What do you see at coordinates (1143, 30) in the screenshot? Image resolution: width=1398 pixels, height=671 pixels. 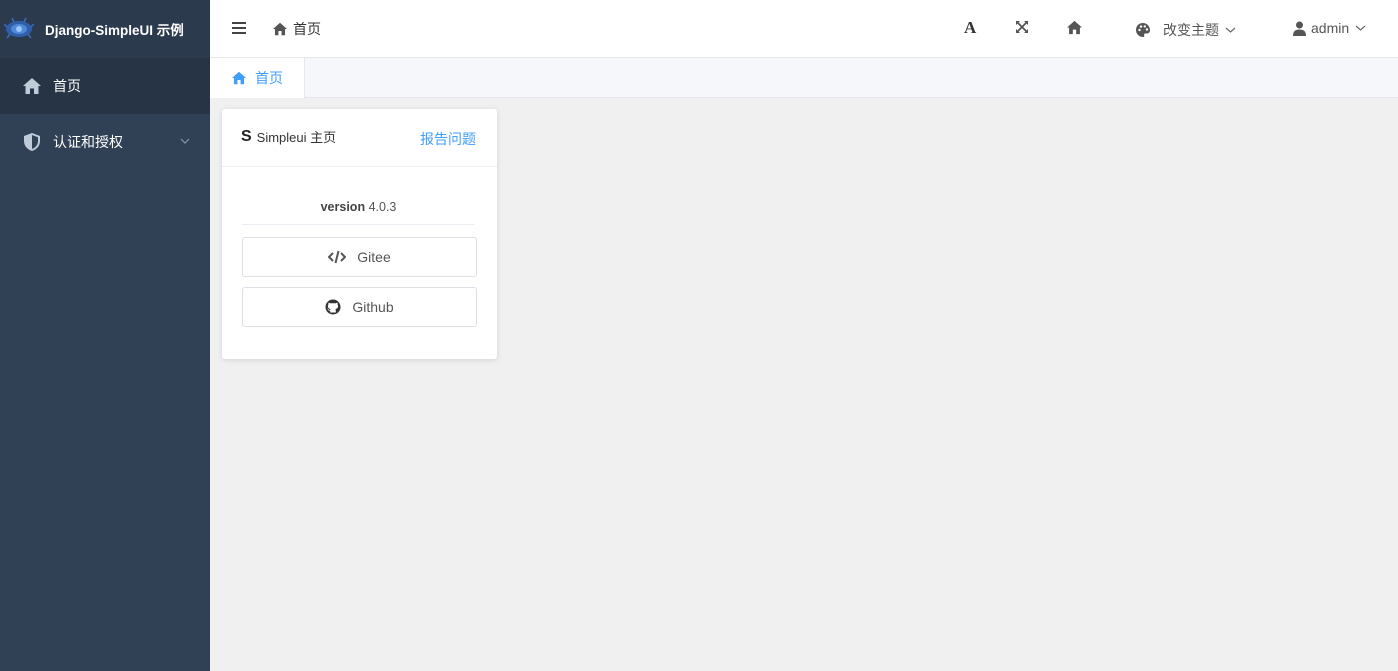 I see `palette-icon` at bounding box center [1143, 30].